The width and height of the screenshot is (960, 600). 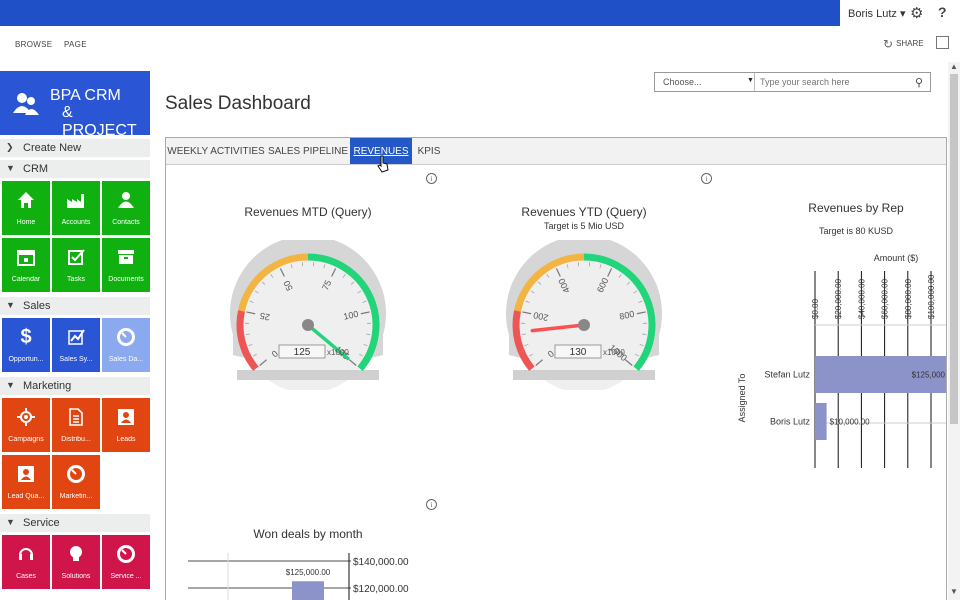 I want to click on archive-icon, so click(x=126, y=257).